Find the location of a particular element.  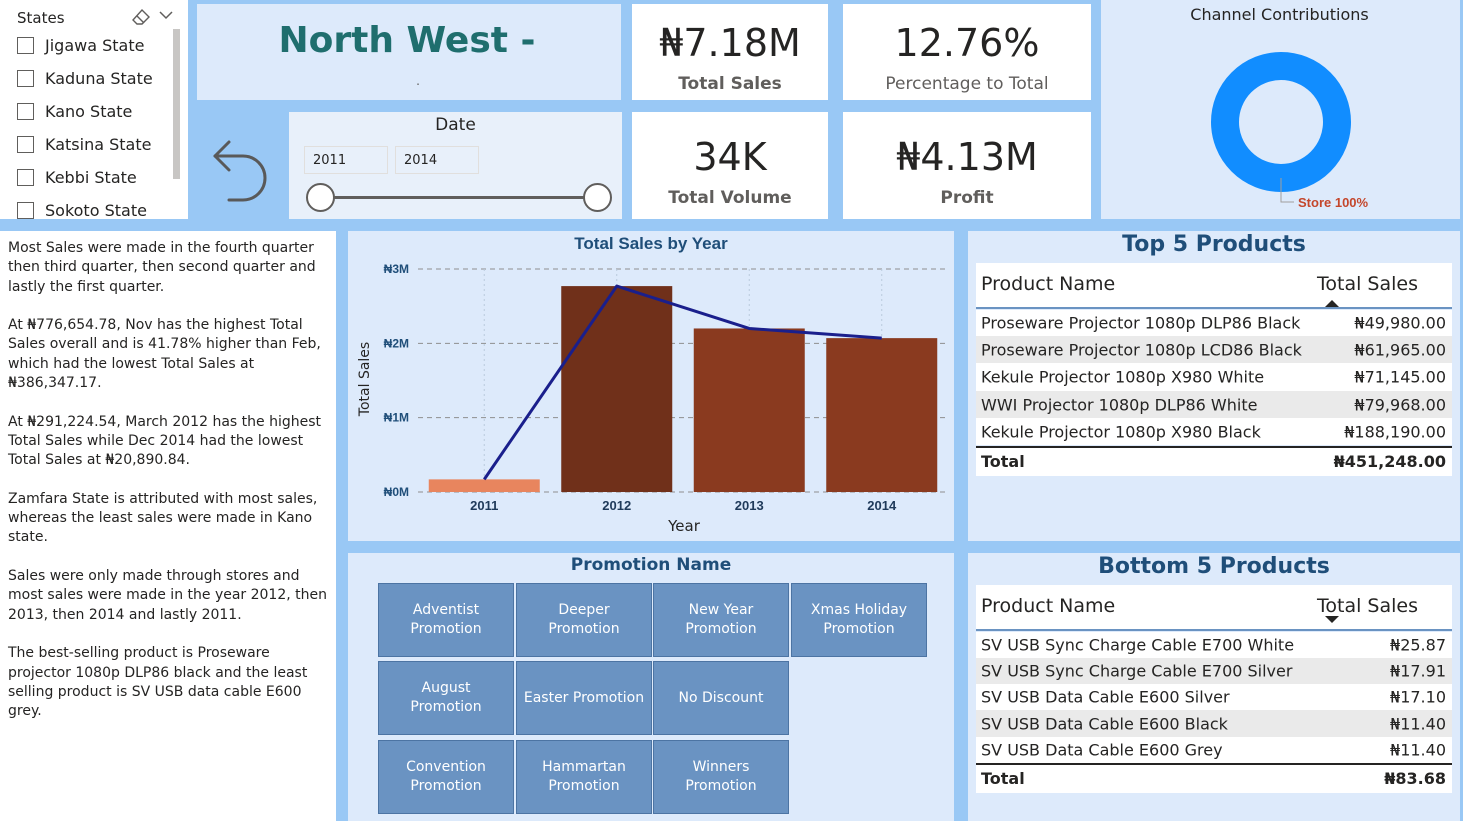

table-row: SV USB Data Cable E600 Grey ₦11.40 is located at coordinates (1214, 750).